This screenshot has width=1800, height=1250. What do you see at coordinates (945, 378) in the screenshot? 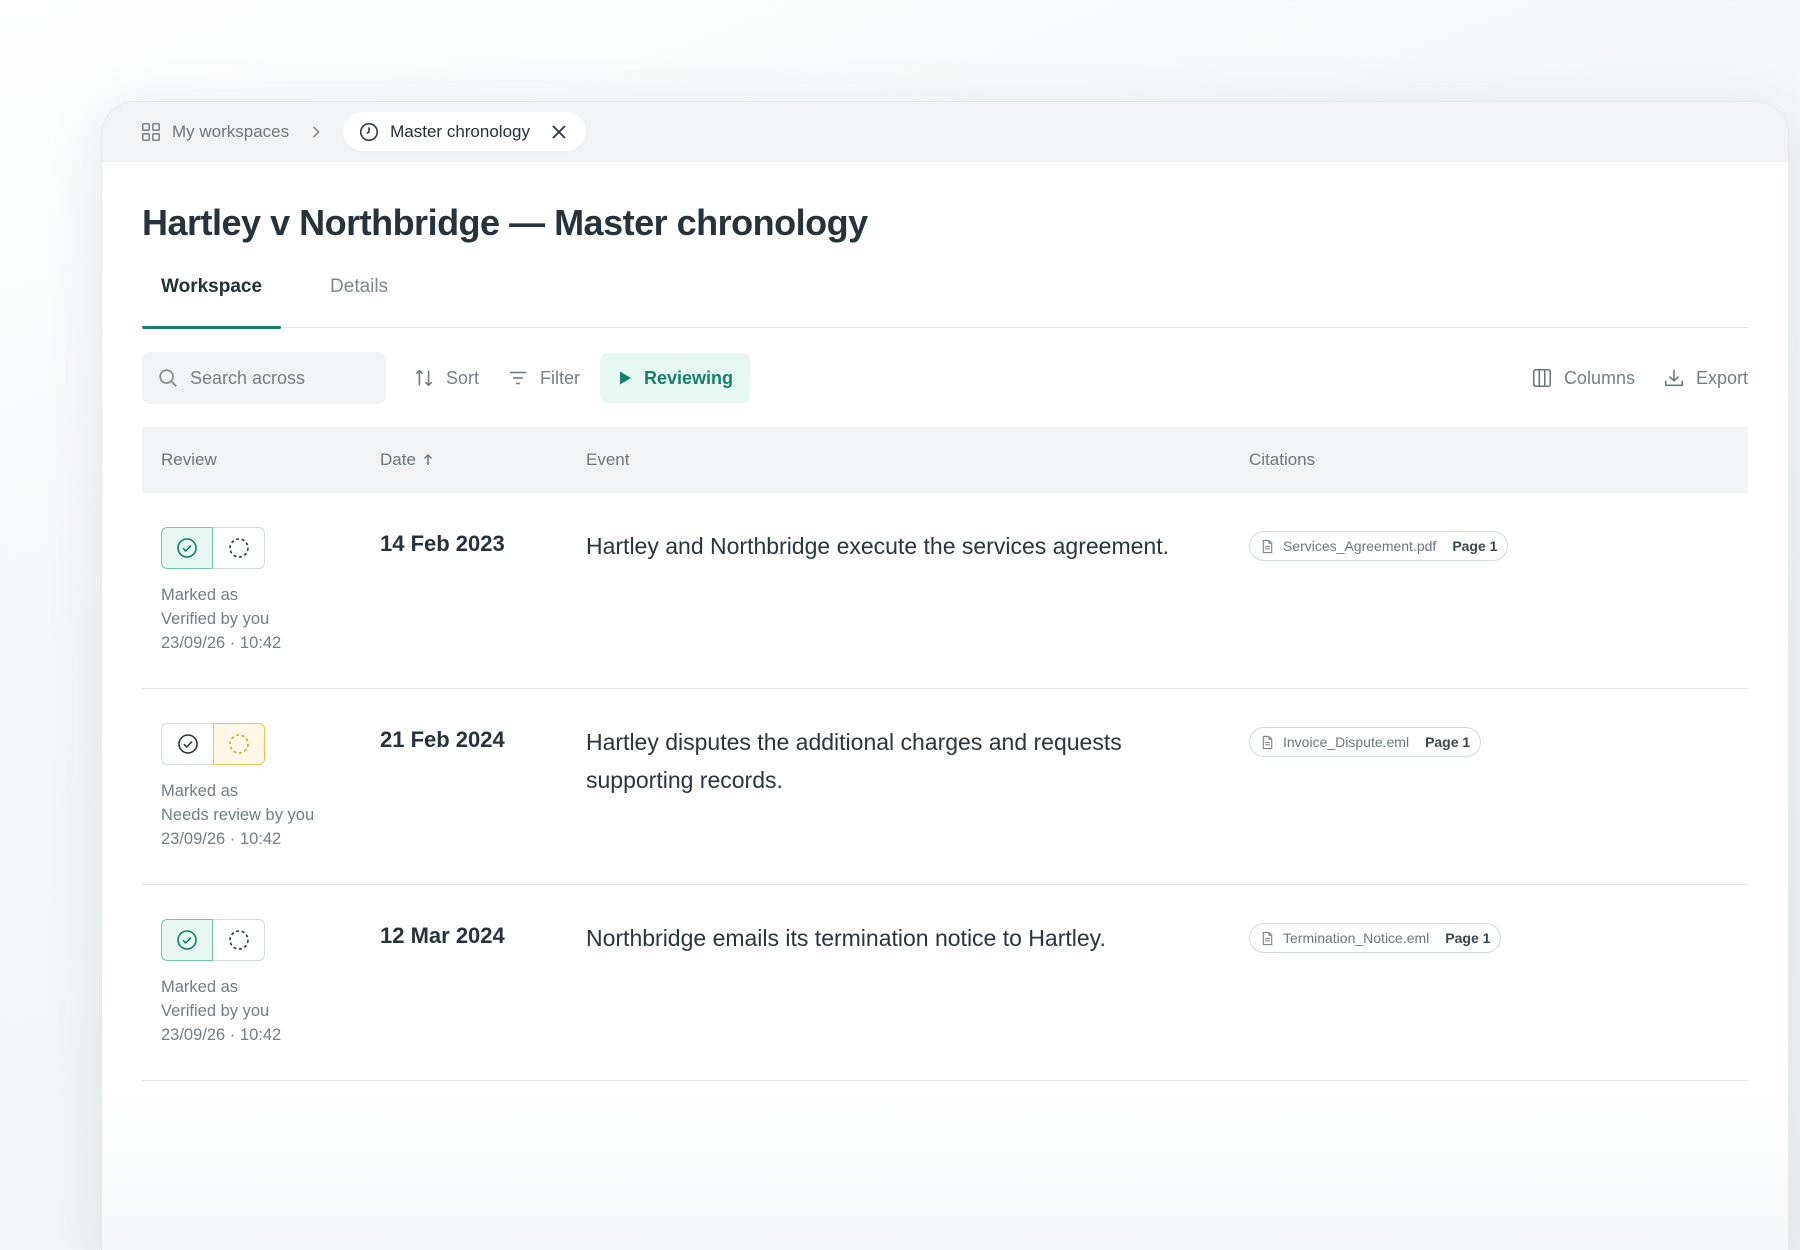
I see `toolbar: Sort Filter Reviewing Columns Export` at bounding box center [945, 378].